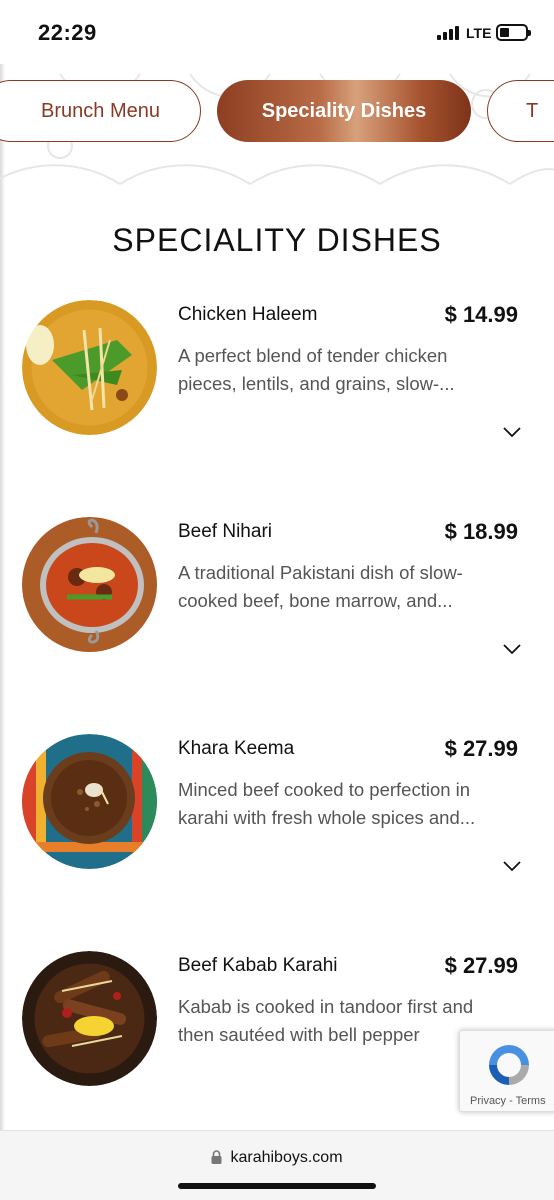 This screenshot has width=554, height=1200. I want to click on tab-next-category: T, so click(520, 111).